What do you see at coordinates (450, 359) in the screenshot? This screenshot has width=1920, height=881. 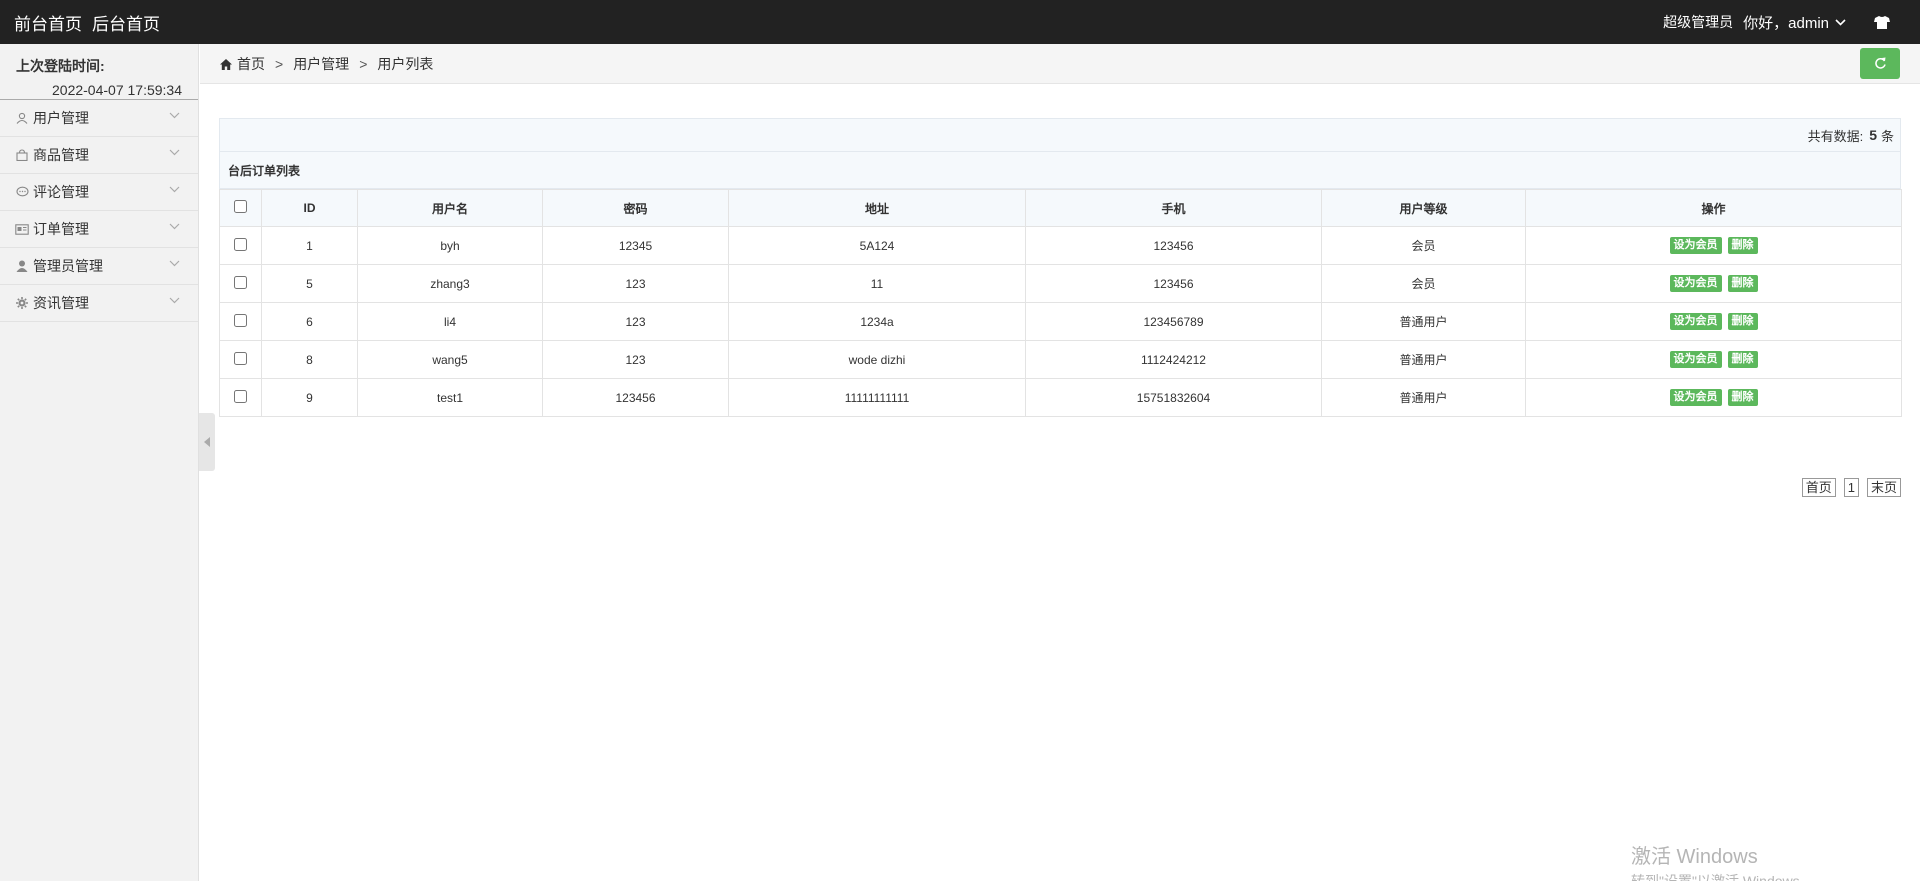 I see `cell-username: wang5` at bounding box center [450, 359].